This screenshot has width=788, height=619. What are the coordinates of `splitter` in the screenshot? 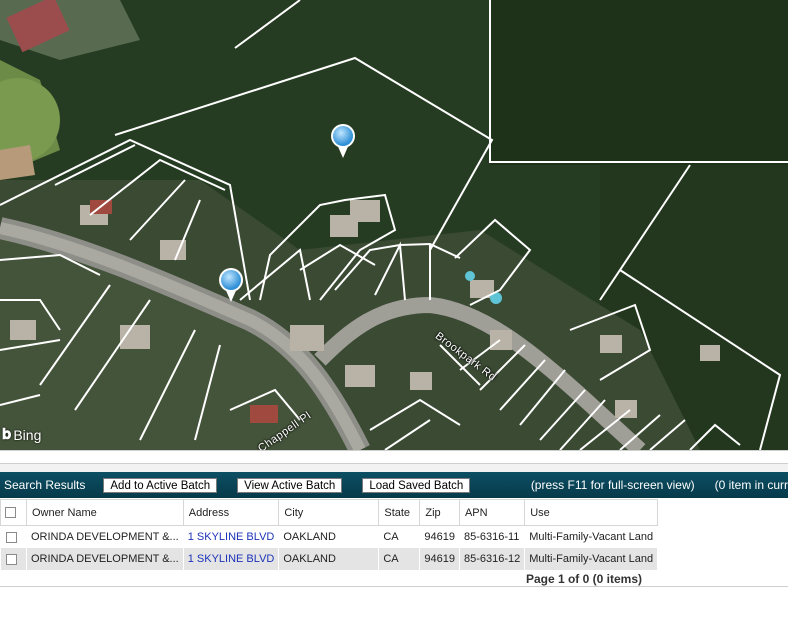 It's located at (394, 468).